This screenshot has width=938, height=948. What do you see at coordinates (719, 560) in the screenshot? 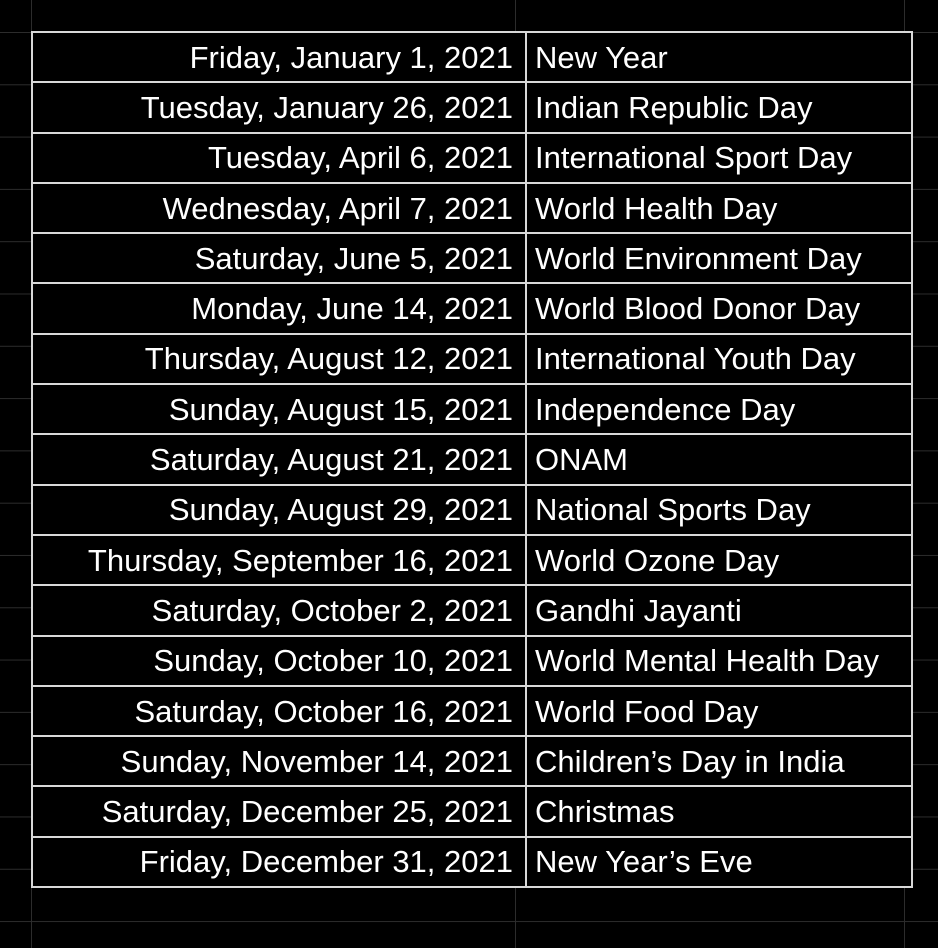
I see `holiday-name-cell: World Ozone Day` at bounding box center [719, 560].